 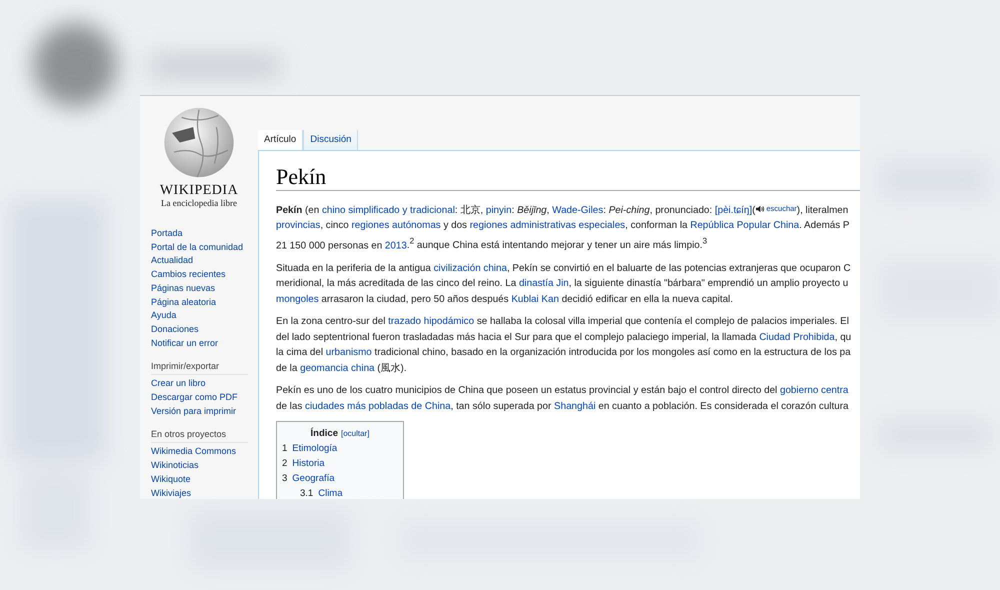 I want to click on link: Ciudad Prohibida, so click(x=797, y=337).